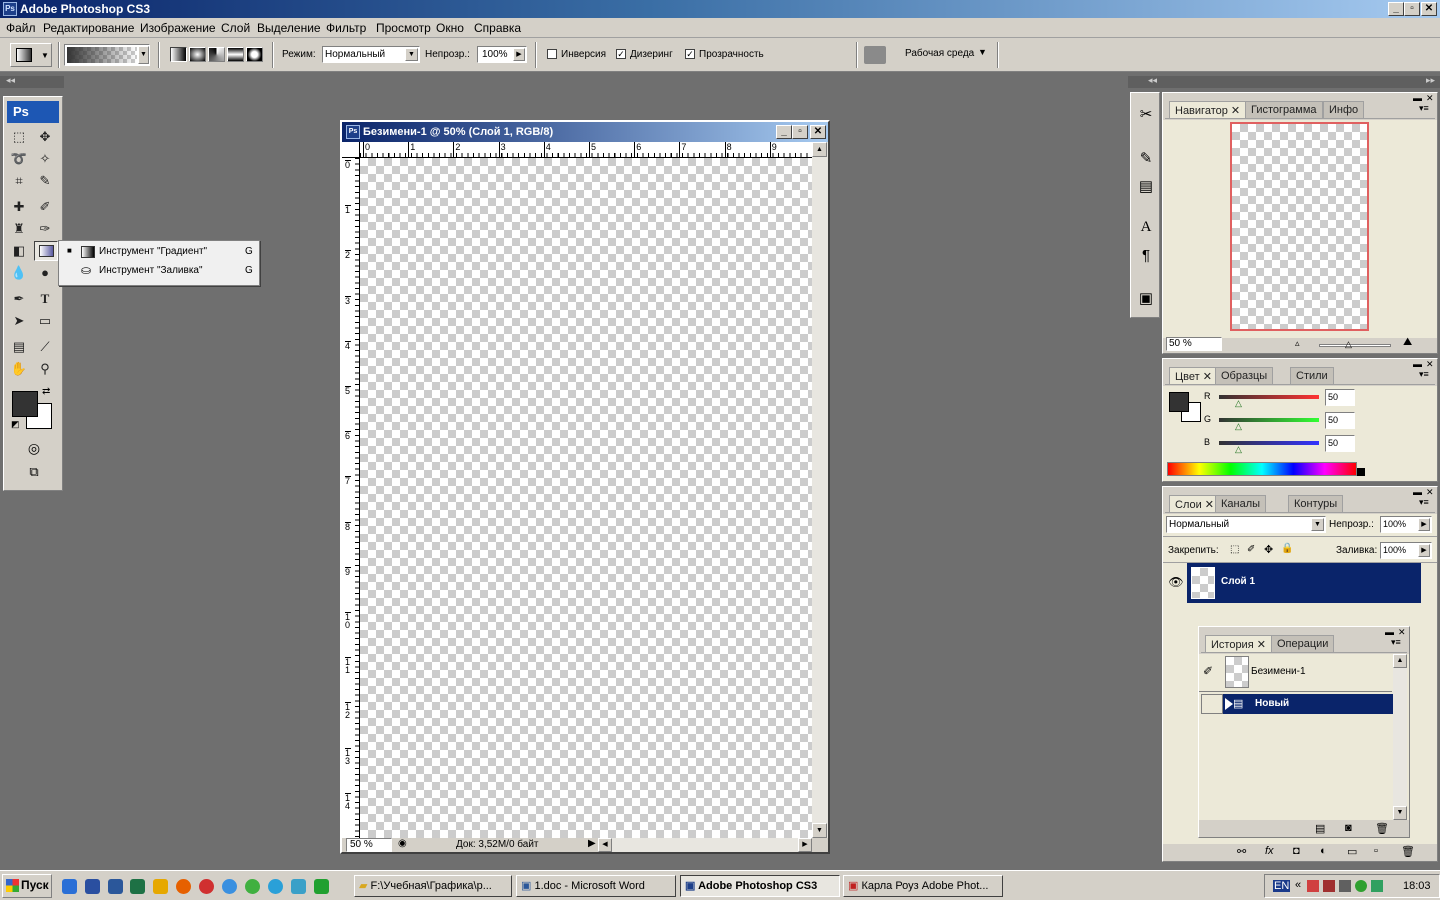 This screenshot has width=1440, height=900. I want to click on layer-row: 👁 Слой 1, so click(1293, 583).